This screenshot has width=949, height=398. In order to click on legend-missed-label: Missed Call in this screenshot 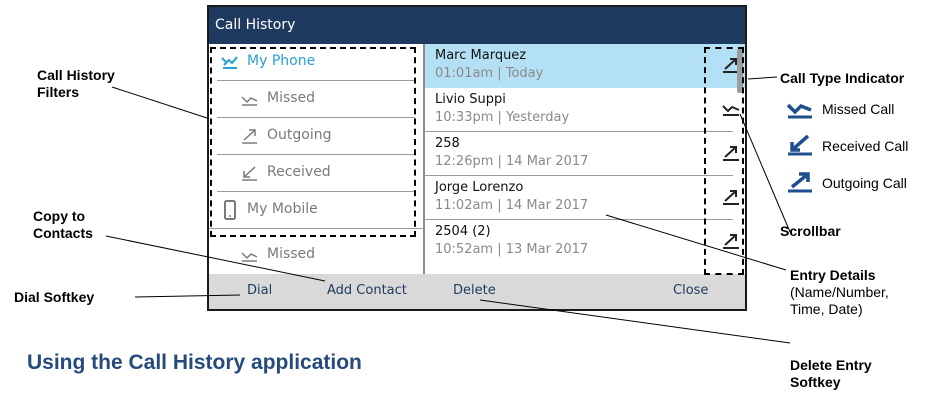, I will do `click(858, 109)`.